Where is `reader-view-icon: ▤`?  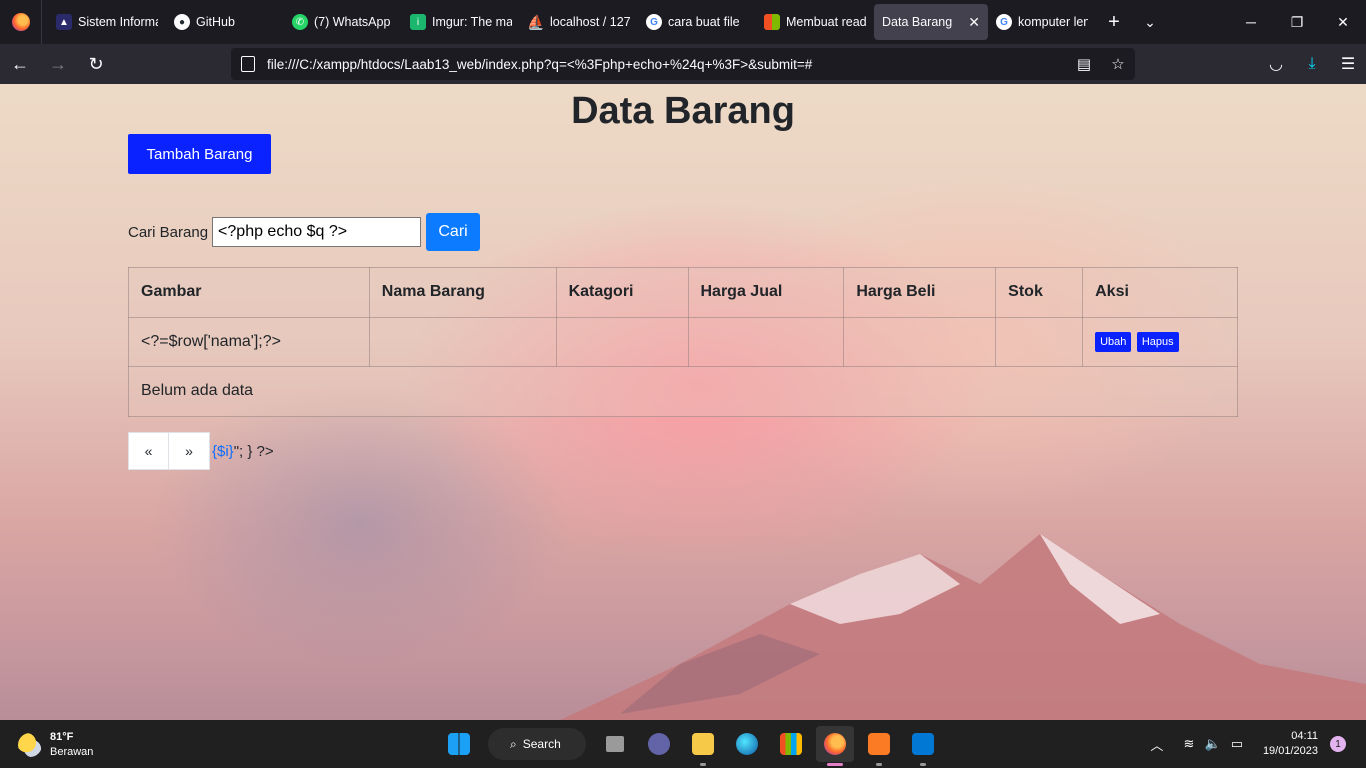
reader-view-icon: ▤ is located at coordinates (1084, 64).